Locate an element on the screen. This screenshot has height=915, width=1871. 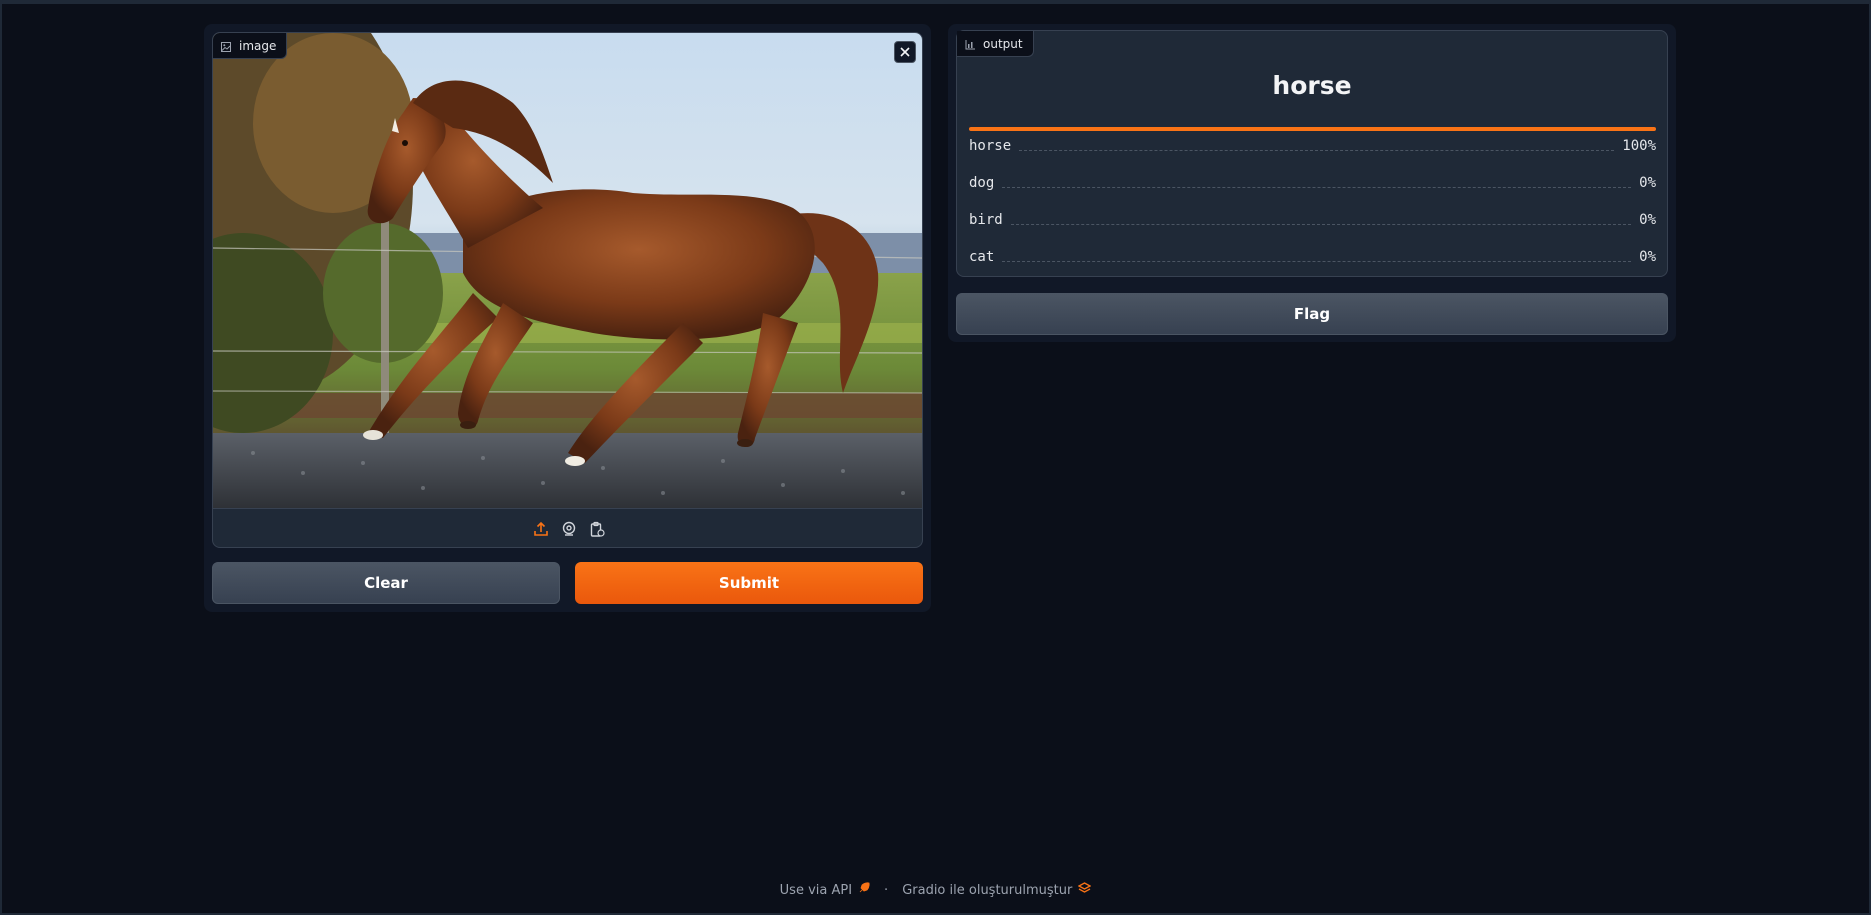
gradio-logo-icon is located at coordinates (1084, 890).